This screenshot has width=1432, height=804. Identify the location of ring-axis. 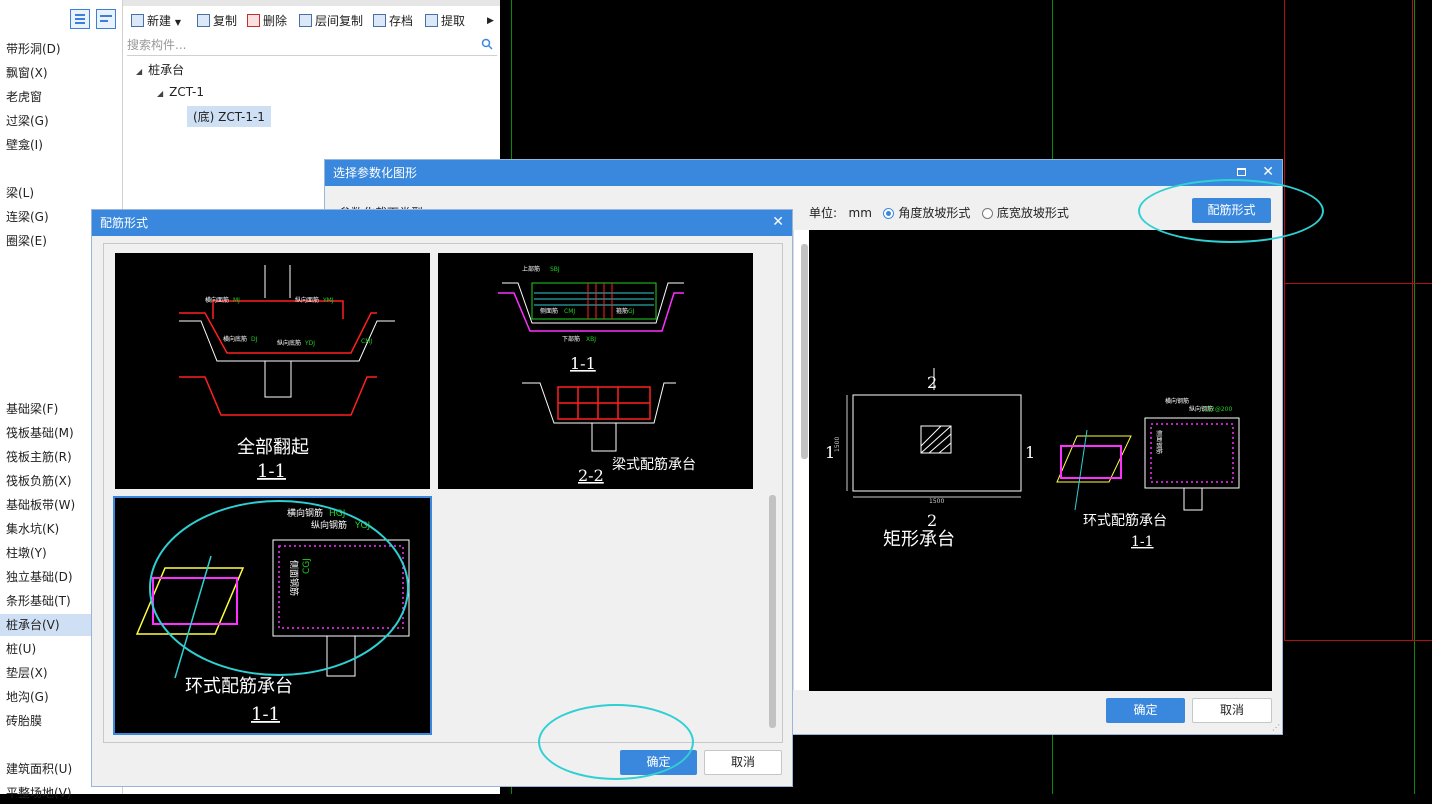
(1081, 470).